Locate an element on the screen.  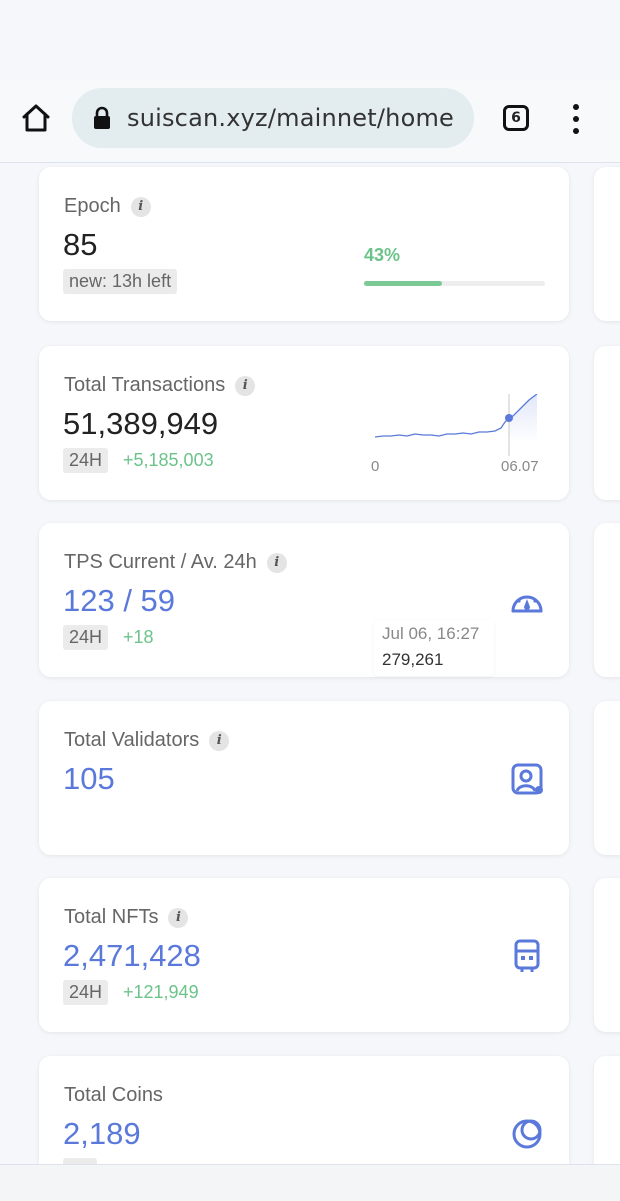
tps-value: 123 / 59 is located at coordinates (119, 600).